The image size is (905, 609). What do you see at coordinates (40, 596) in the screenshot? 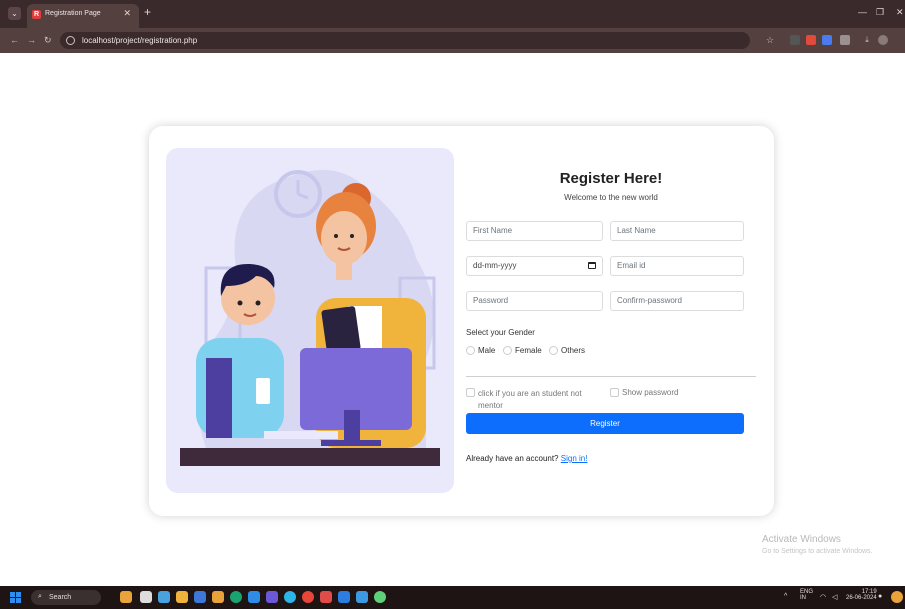
I see `search-icon: ⌕` at bounding box center [40, 596].